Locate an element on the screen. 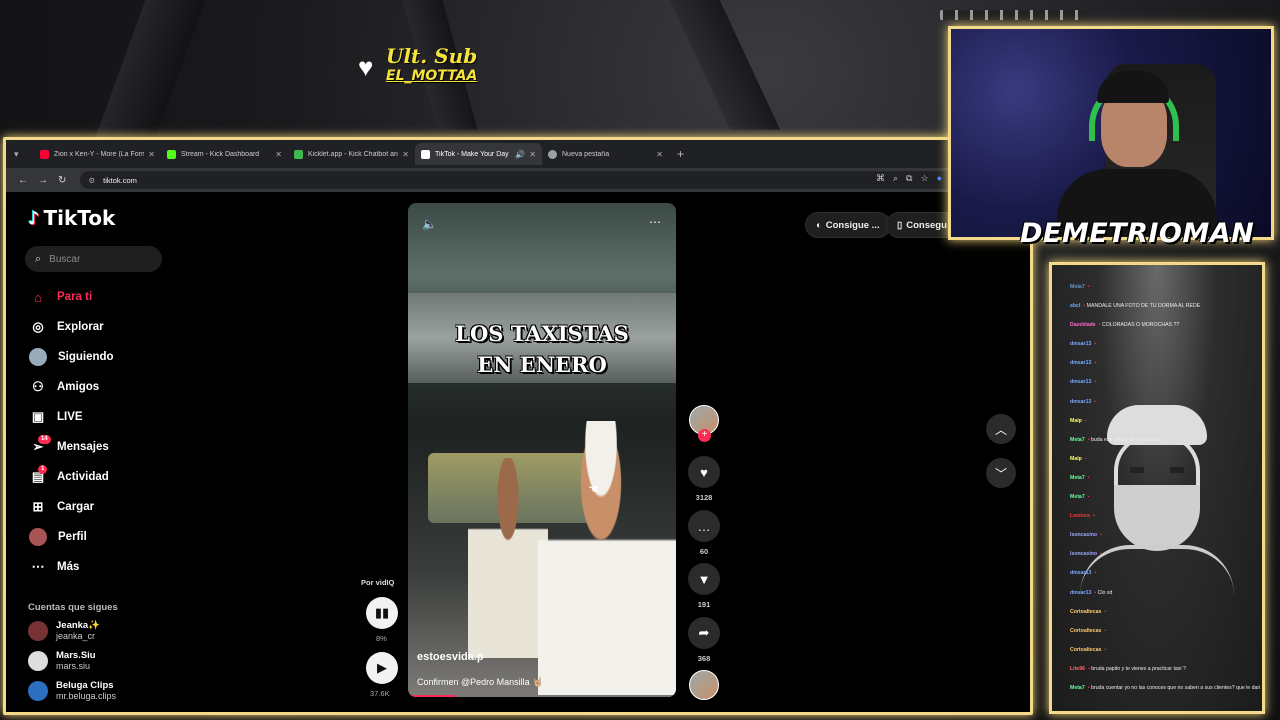  back-arrow-icon: ← is located at coordinates (23, 180).